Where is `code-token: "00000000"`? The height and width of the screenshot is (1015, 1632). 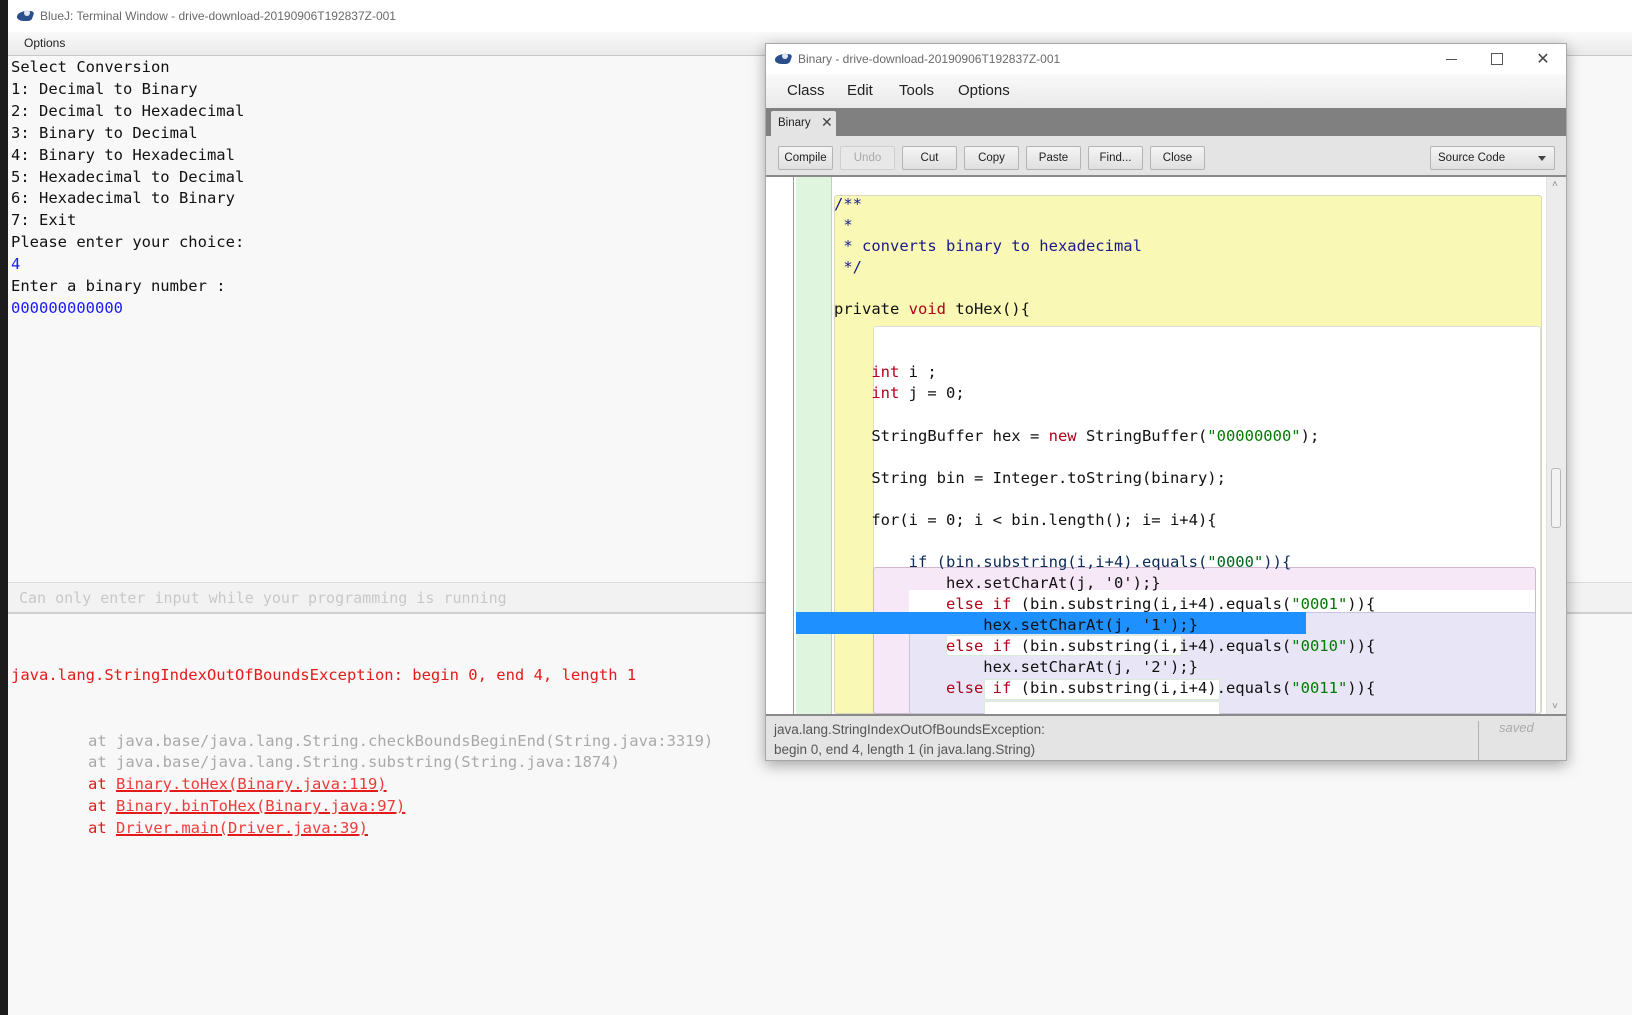 code-token: "00000000" is located at coordinates (1254, 435).